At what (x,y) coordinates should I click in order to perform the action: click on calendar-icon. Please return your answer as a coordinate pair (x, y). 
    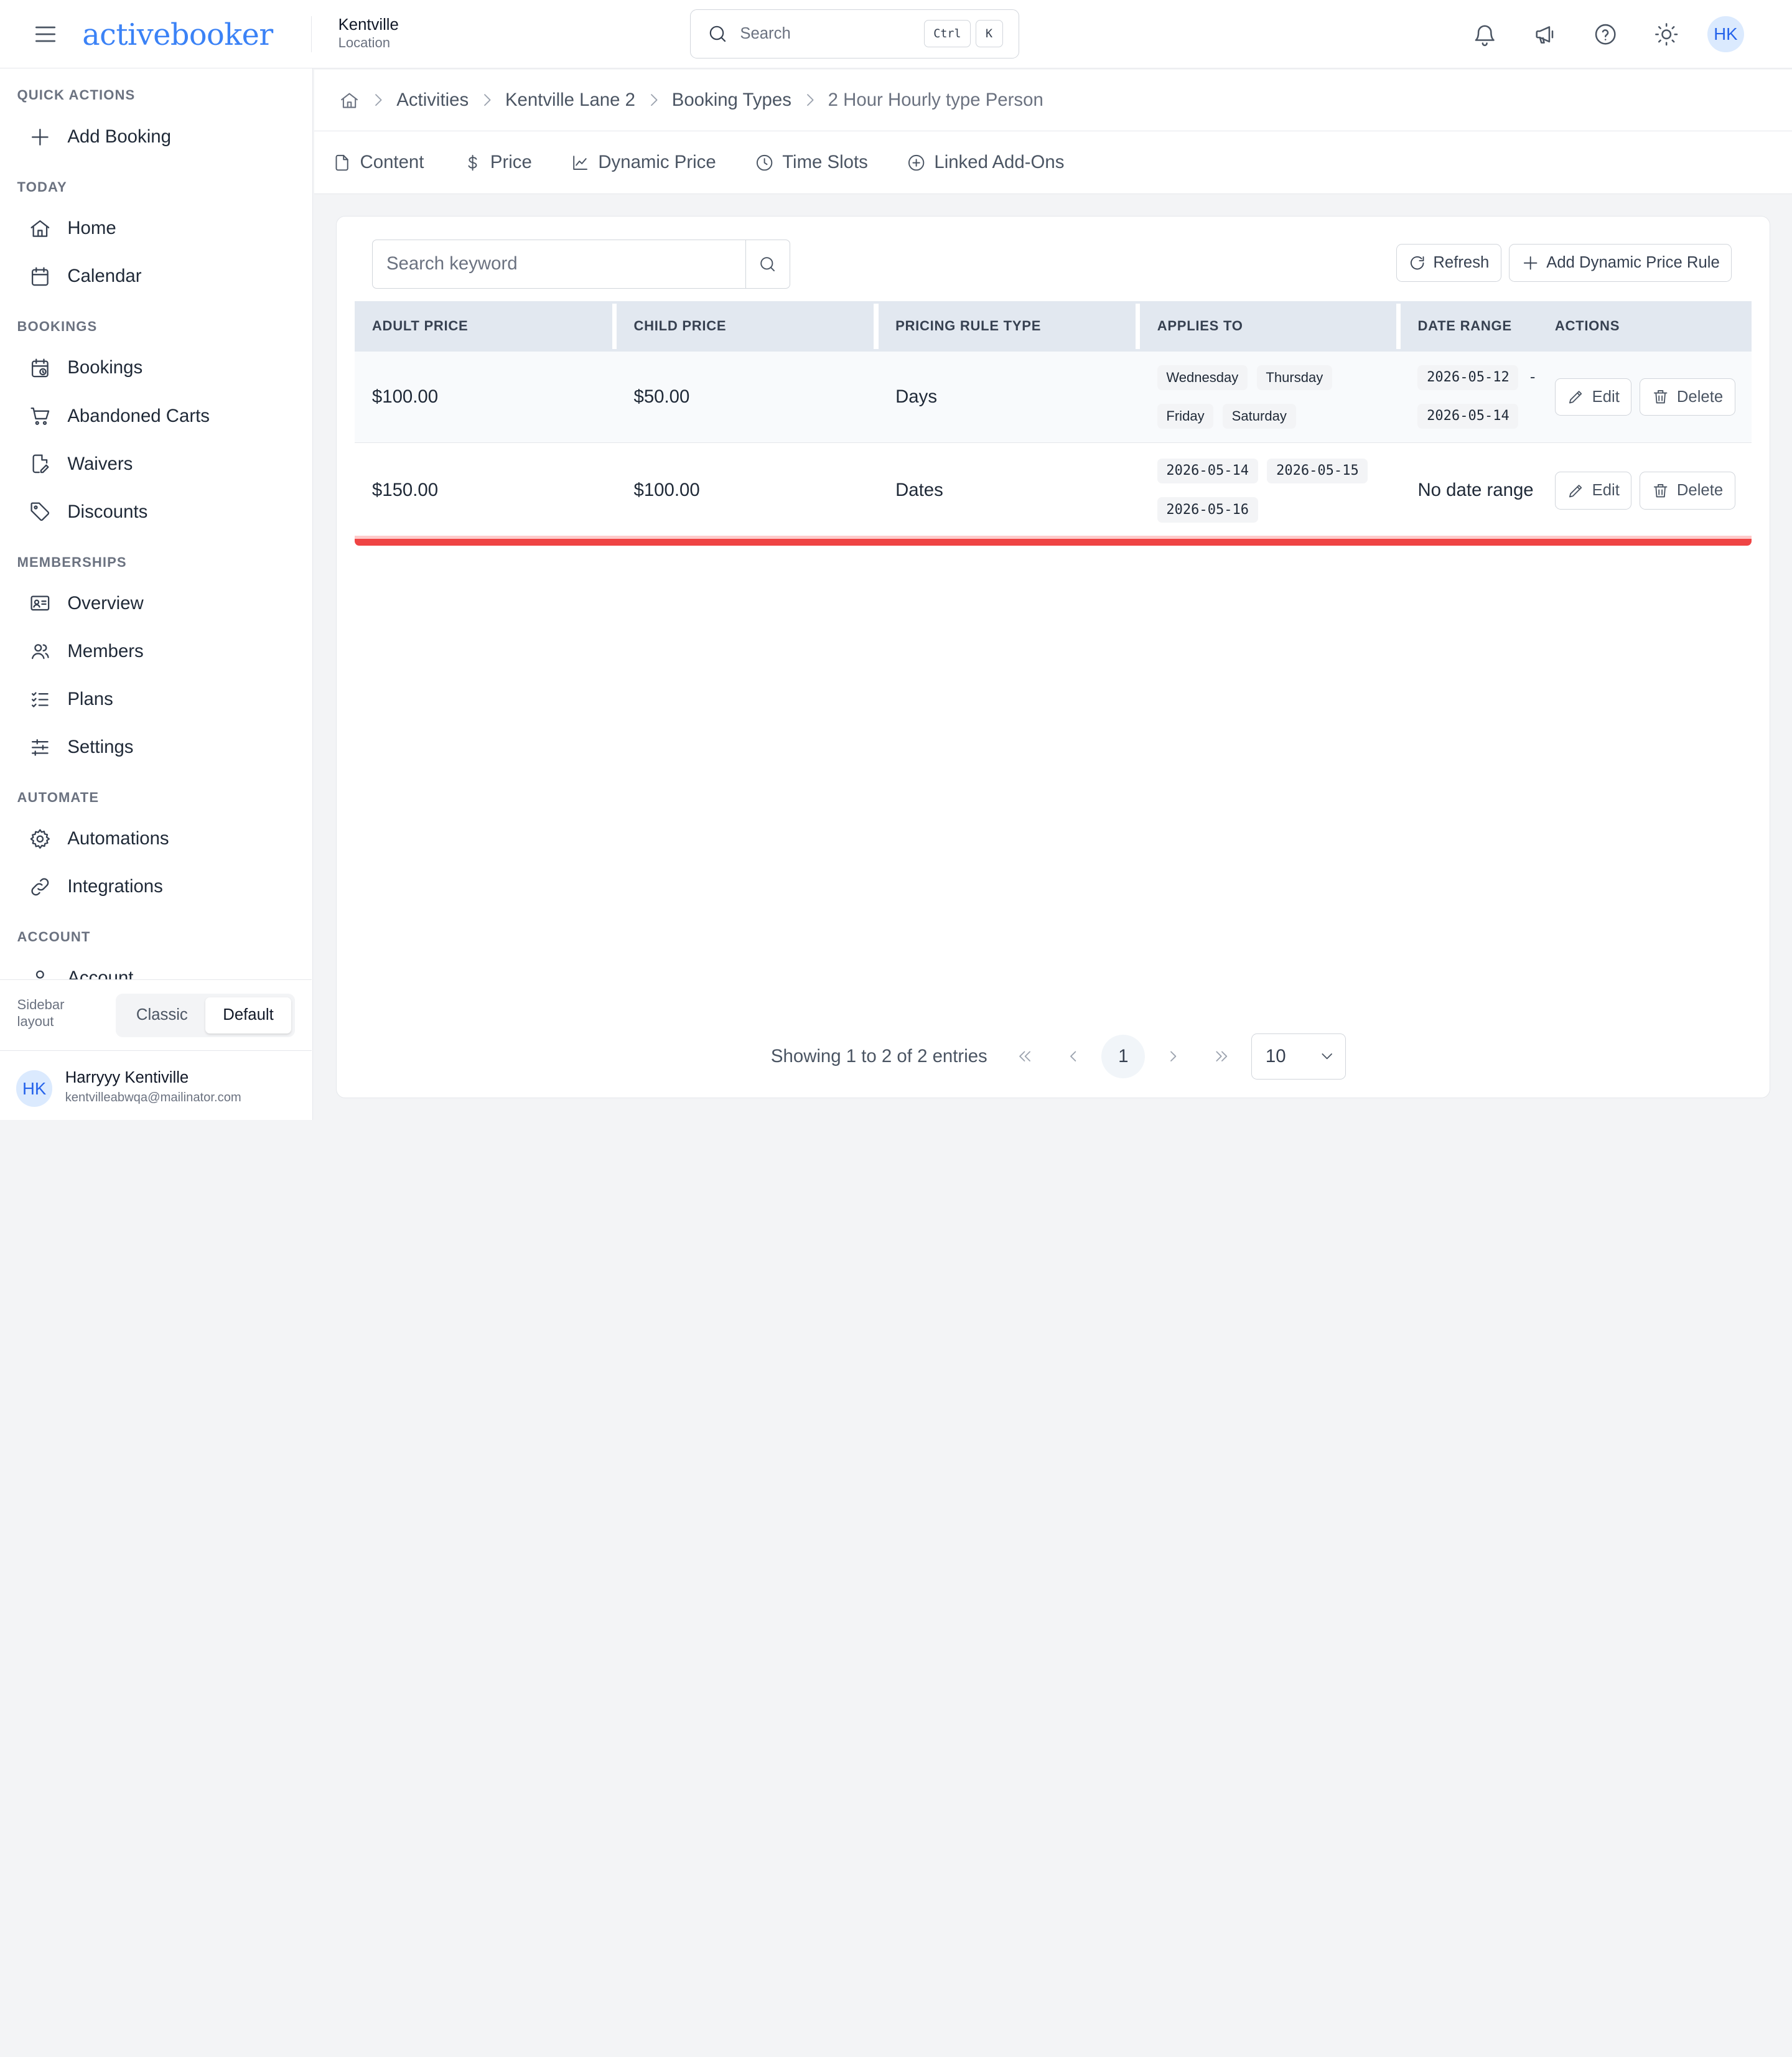
    Looking at the image, I should click on (40, 276).